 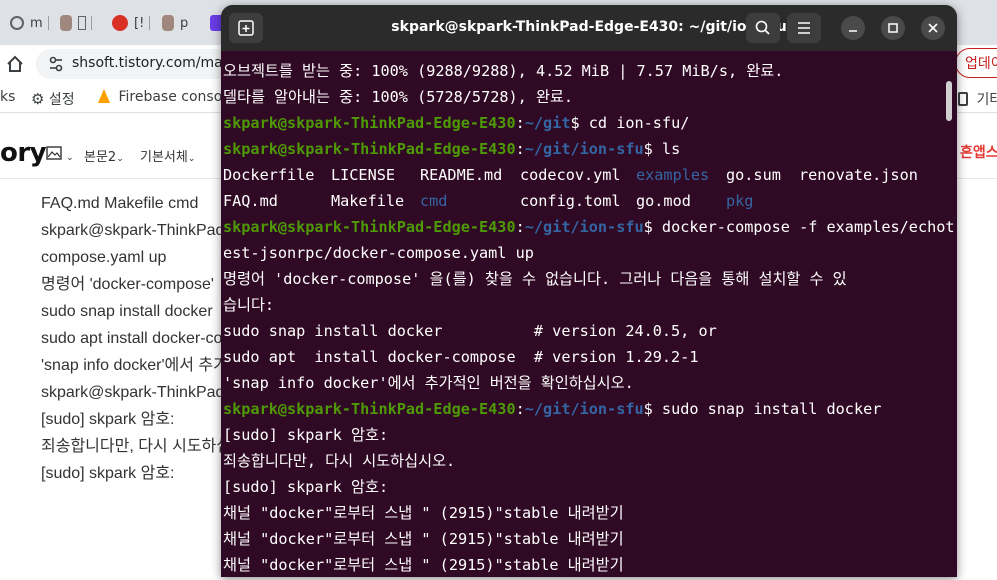 What do you see at coordinates (184, 23) in the screenshot?
I see `browser-tab-title: p` at bounding box center [184, 23].